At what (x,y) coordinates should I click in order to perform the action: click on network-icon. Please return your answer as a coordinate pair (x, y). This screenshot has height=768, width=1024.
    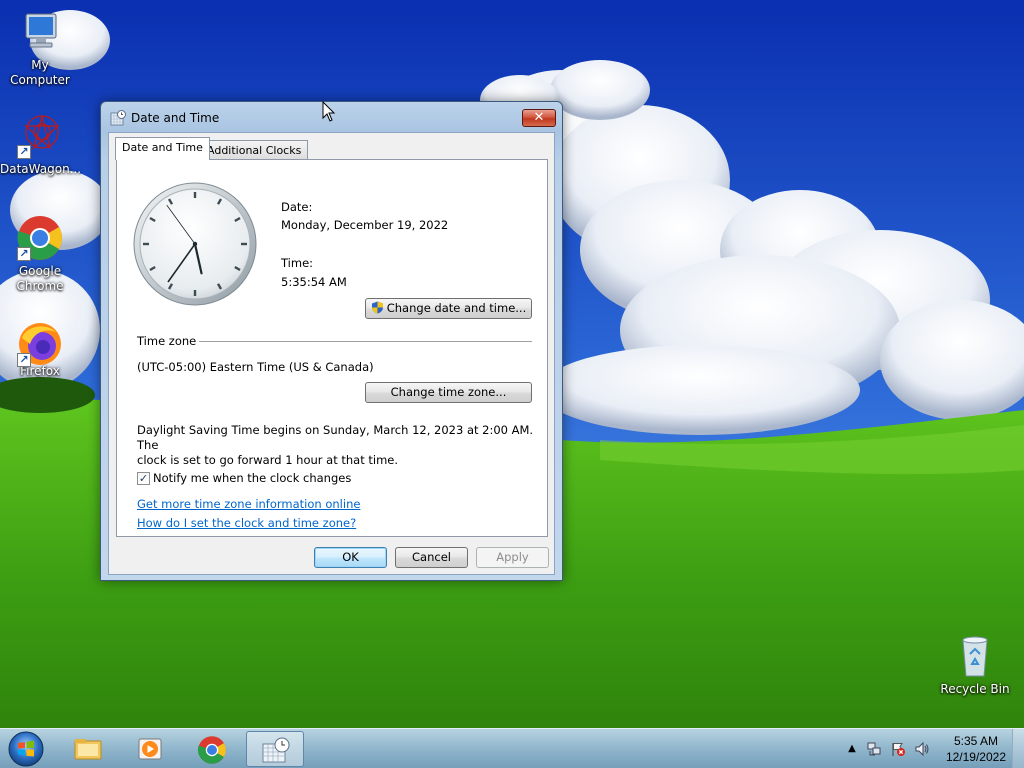
    Looking at the image, I should click on (874, 749).